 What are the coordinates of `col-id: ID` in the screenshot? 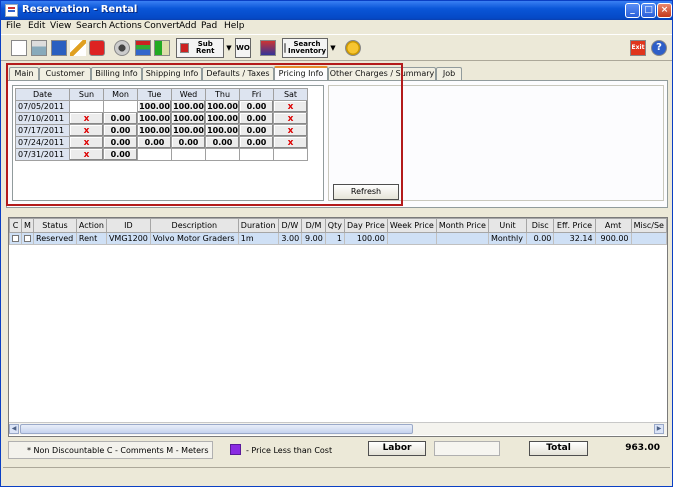 It's located at (128, 225).